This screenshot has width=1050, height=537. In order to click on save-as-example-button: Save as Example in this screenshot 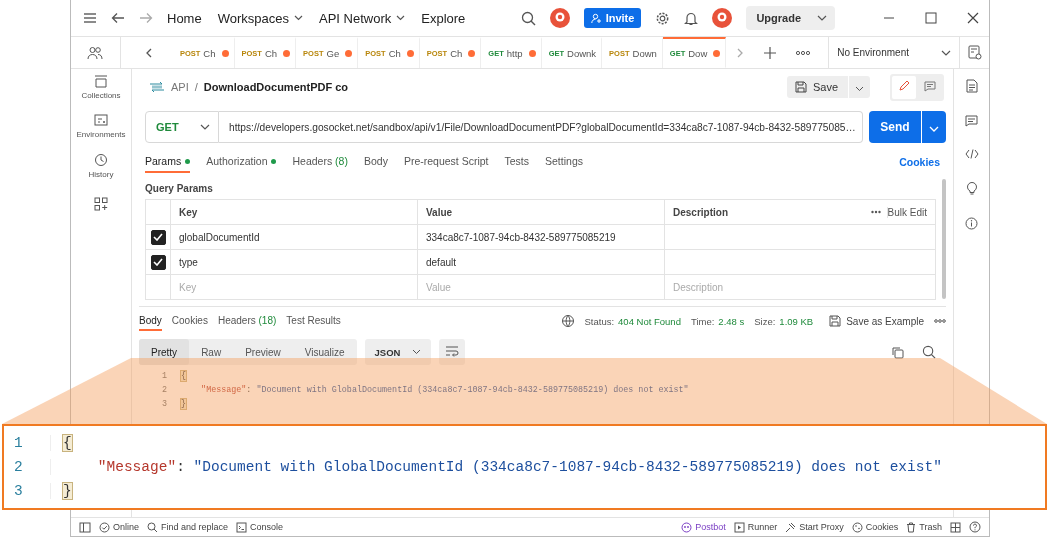, I will do `click(876, 321)`.